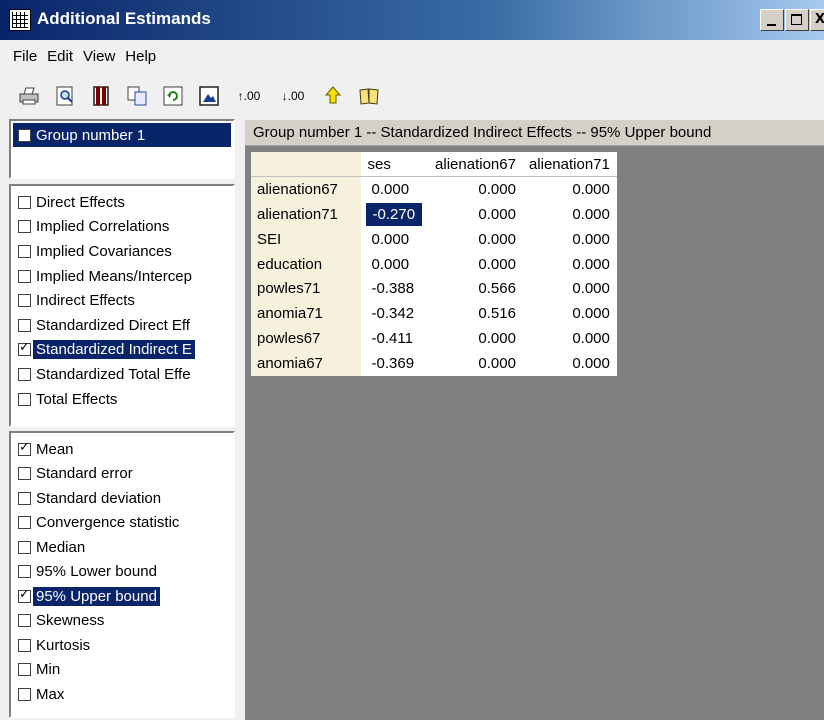 Image resolution: width=824 pixels, height=720 pixels. I want to click on statistic-item: Mean, so click(122, 449).